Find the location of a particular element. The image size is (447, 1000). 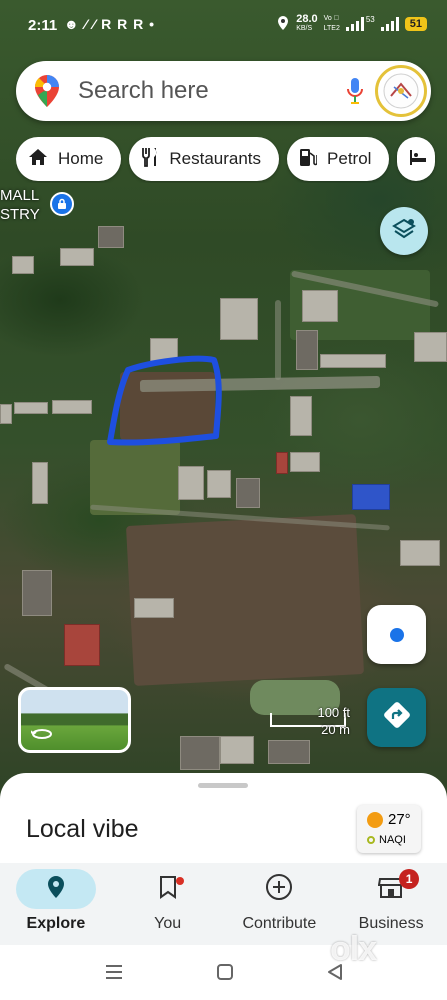

chip-restaurants: Restaurants is located at coordinates (204, 159).